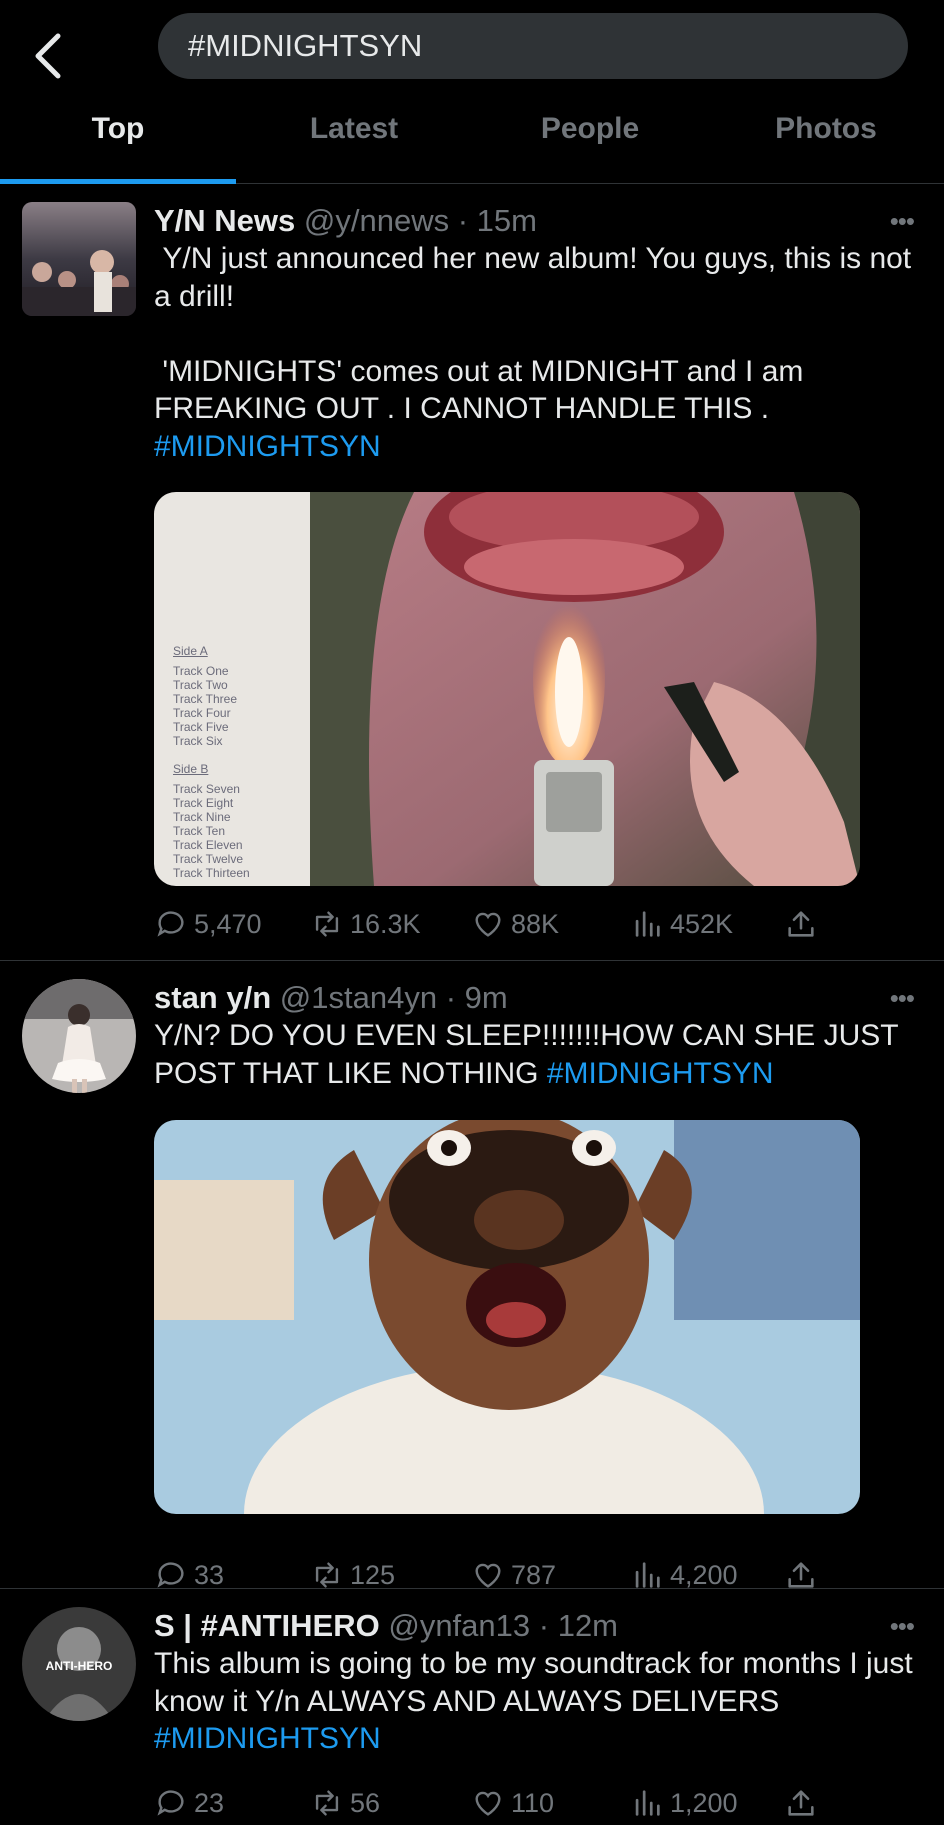 The width and height of the screenshot is (944, 1825). What do you see at coordinates (702, 923) in the screenshot?
I see `view-count: 452K` at bounding box center [702, 923].